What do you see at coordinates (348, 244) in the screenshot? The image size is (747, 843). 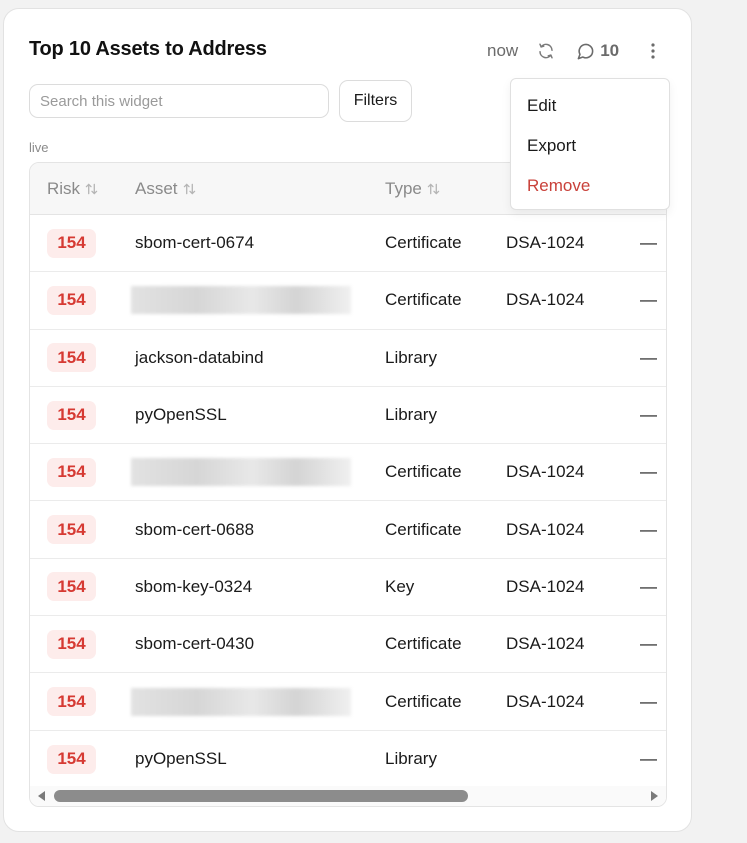 I see `table-row: 154 sbom-cert-0674 Certificate DSA-1024 —` at bounding box center [348, 244].